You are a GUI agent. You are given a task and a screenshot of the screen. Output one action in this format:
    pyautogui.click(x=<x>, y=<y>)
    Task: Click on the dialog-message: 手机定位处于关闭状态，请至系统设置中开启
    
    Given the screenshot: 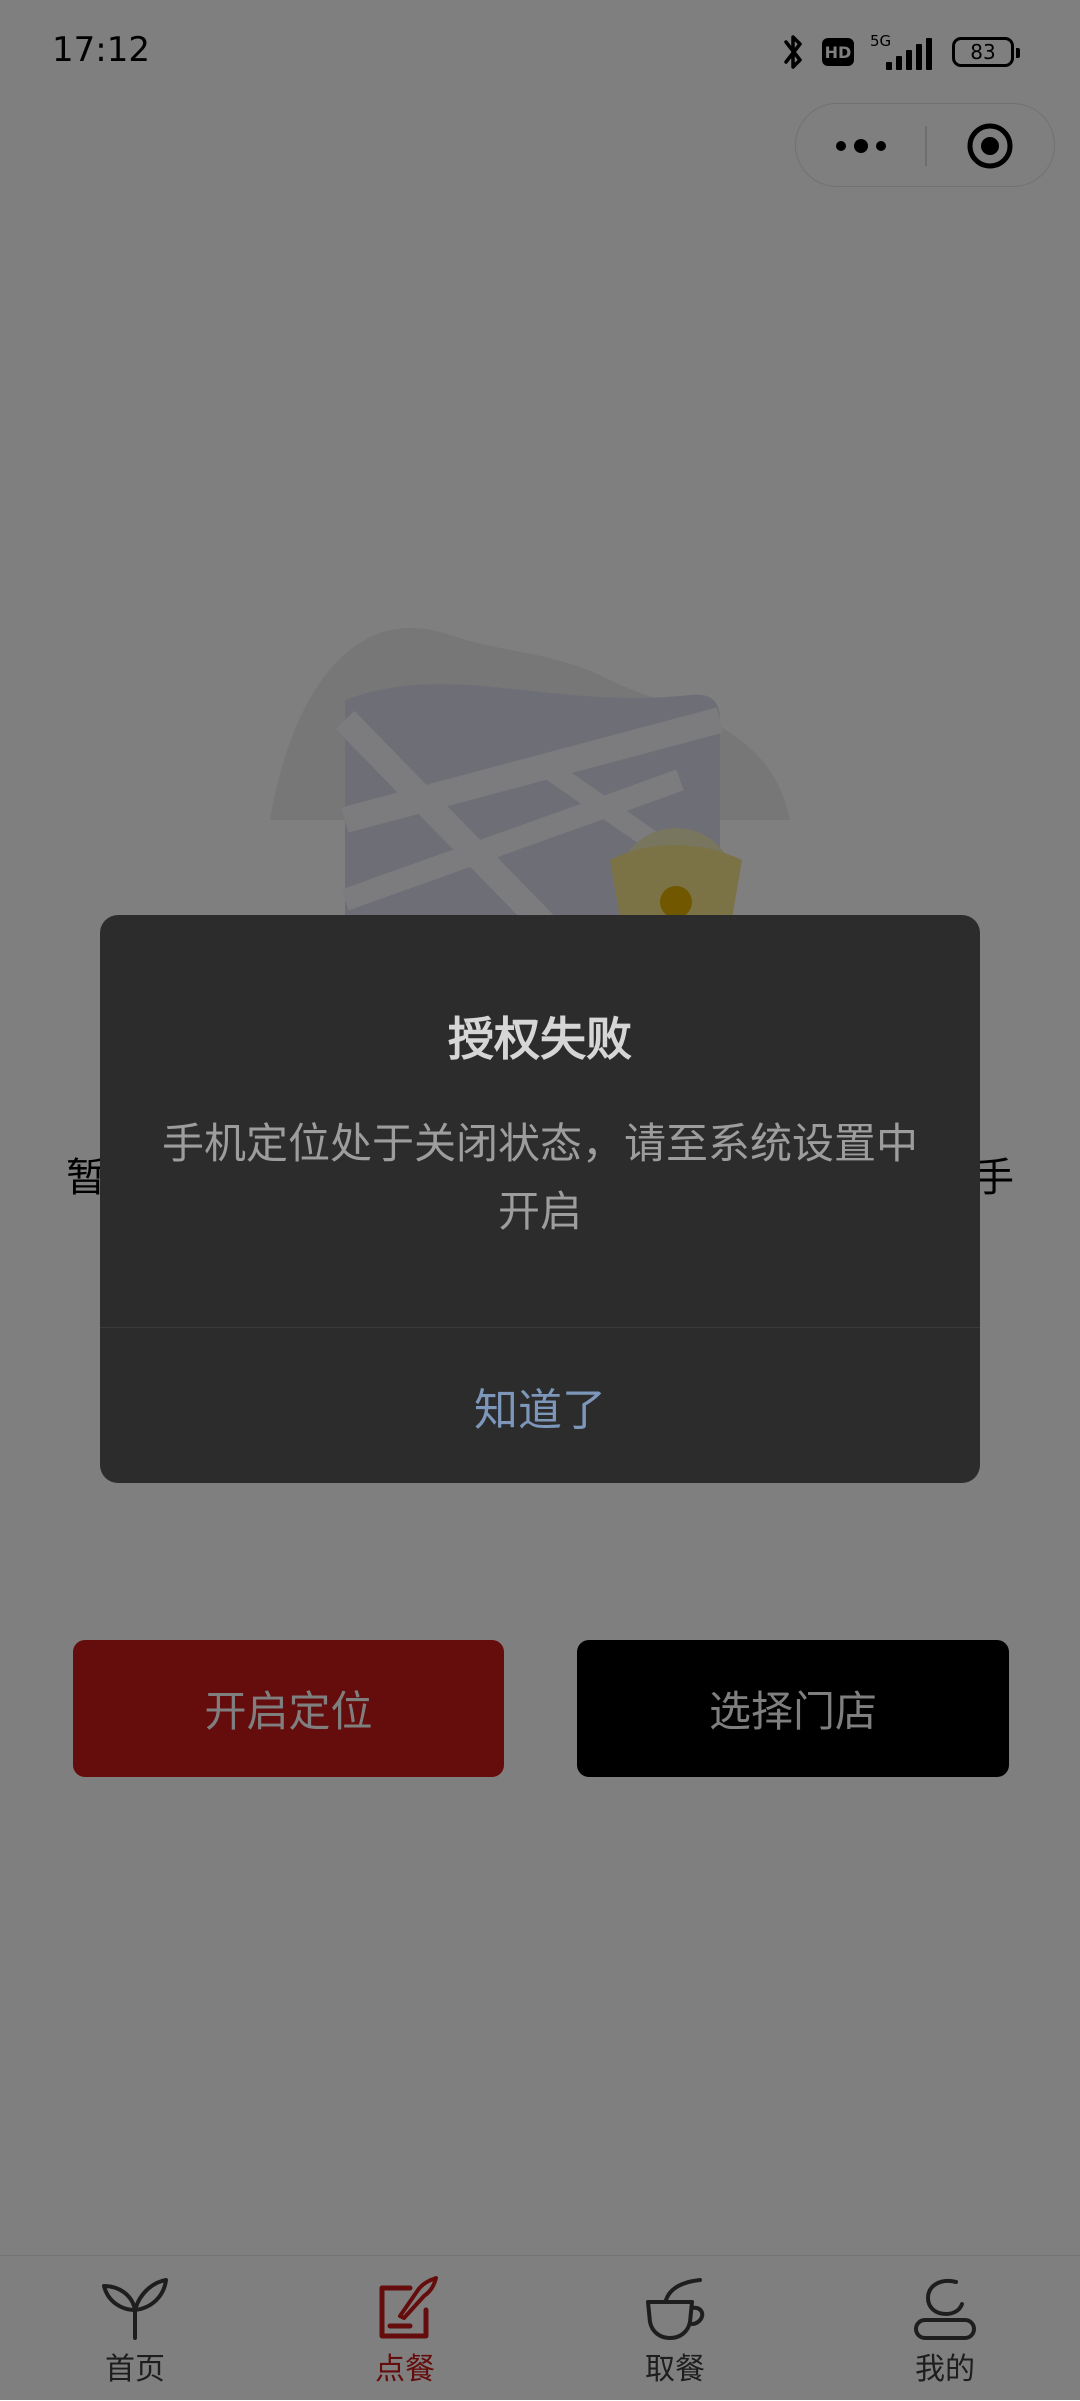 What is the action you would take?
    pyautogui.click(x=539, y=1177)
    